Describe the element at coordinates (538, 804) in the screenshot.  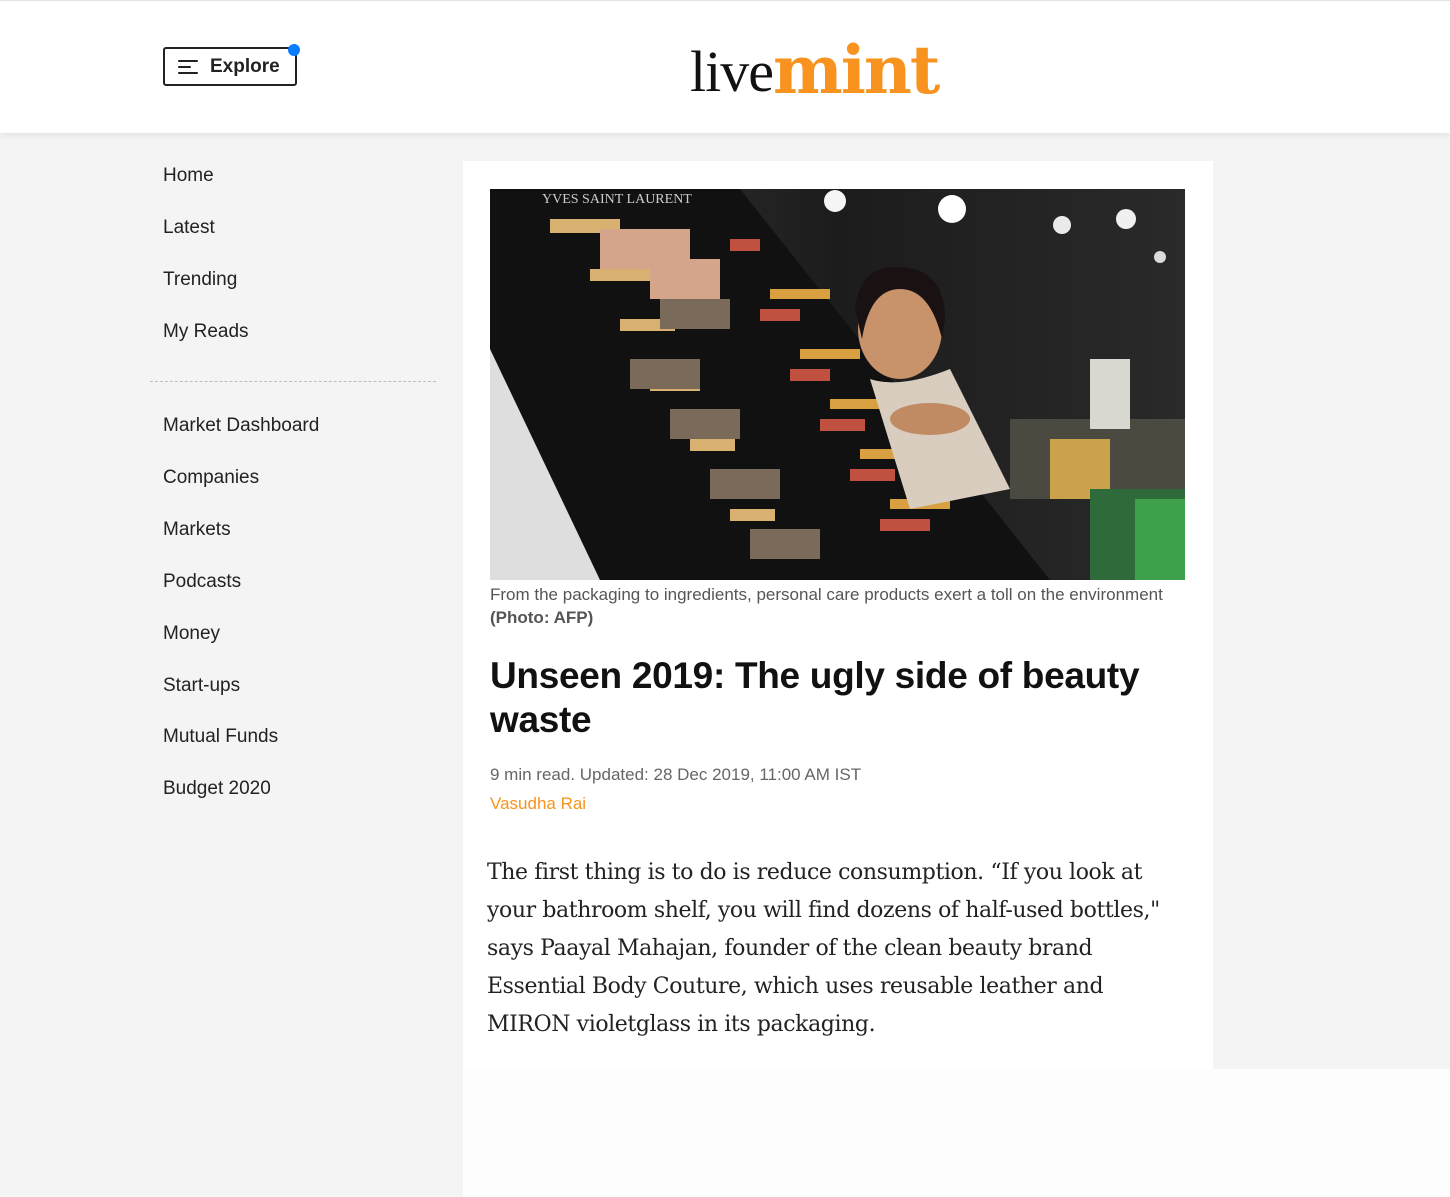
I see `author-link: Vasudha Rai` at that location.